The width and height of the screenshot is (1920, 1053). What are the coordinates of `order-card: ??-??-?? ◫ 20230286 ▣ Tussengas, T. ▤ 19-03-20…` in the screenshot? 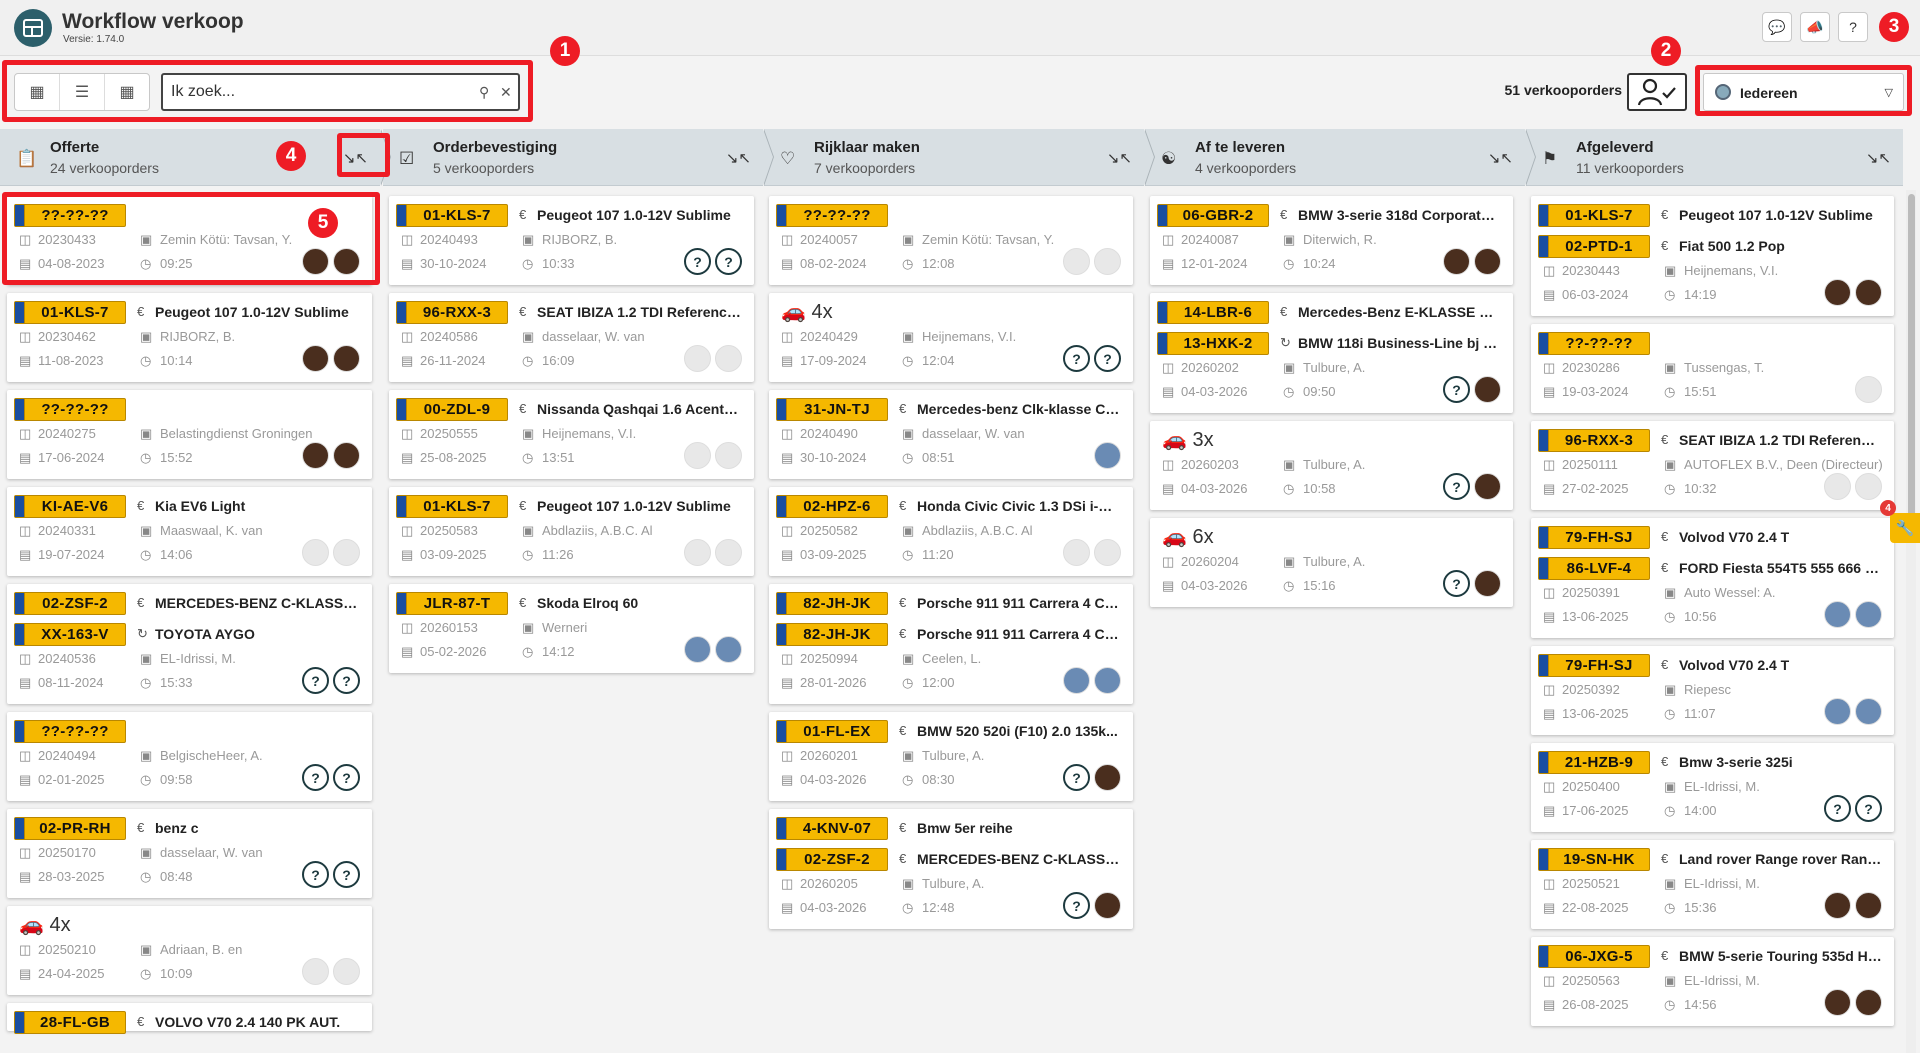 It's located at (1712, 368).